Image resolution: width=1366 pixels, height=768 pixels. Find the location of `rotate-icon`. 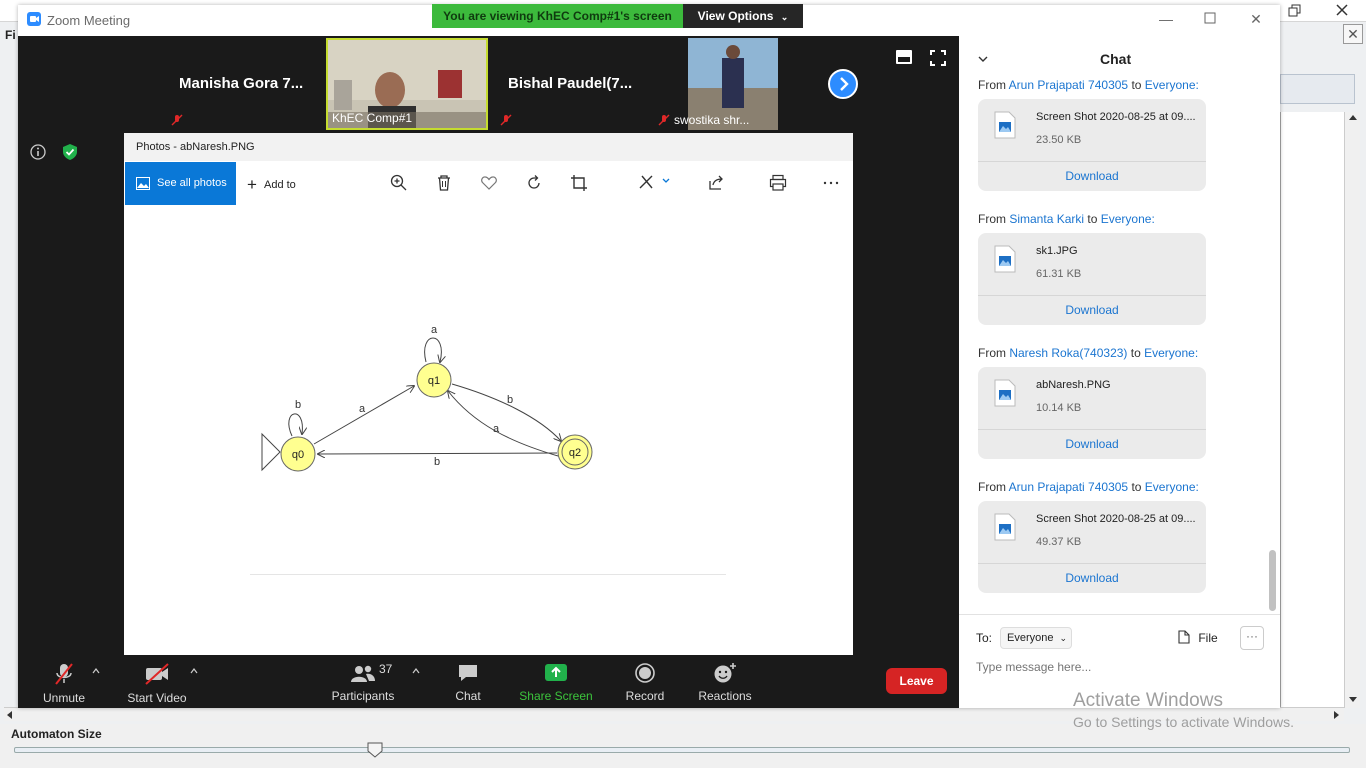

rotate-icon is located at coordinates (534, 183).